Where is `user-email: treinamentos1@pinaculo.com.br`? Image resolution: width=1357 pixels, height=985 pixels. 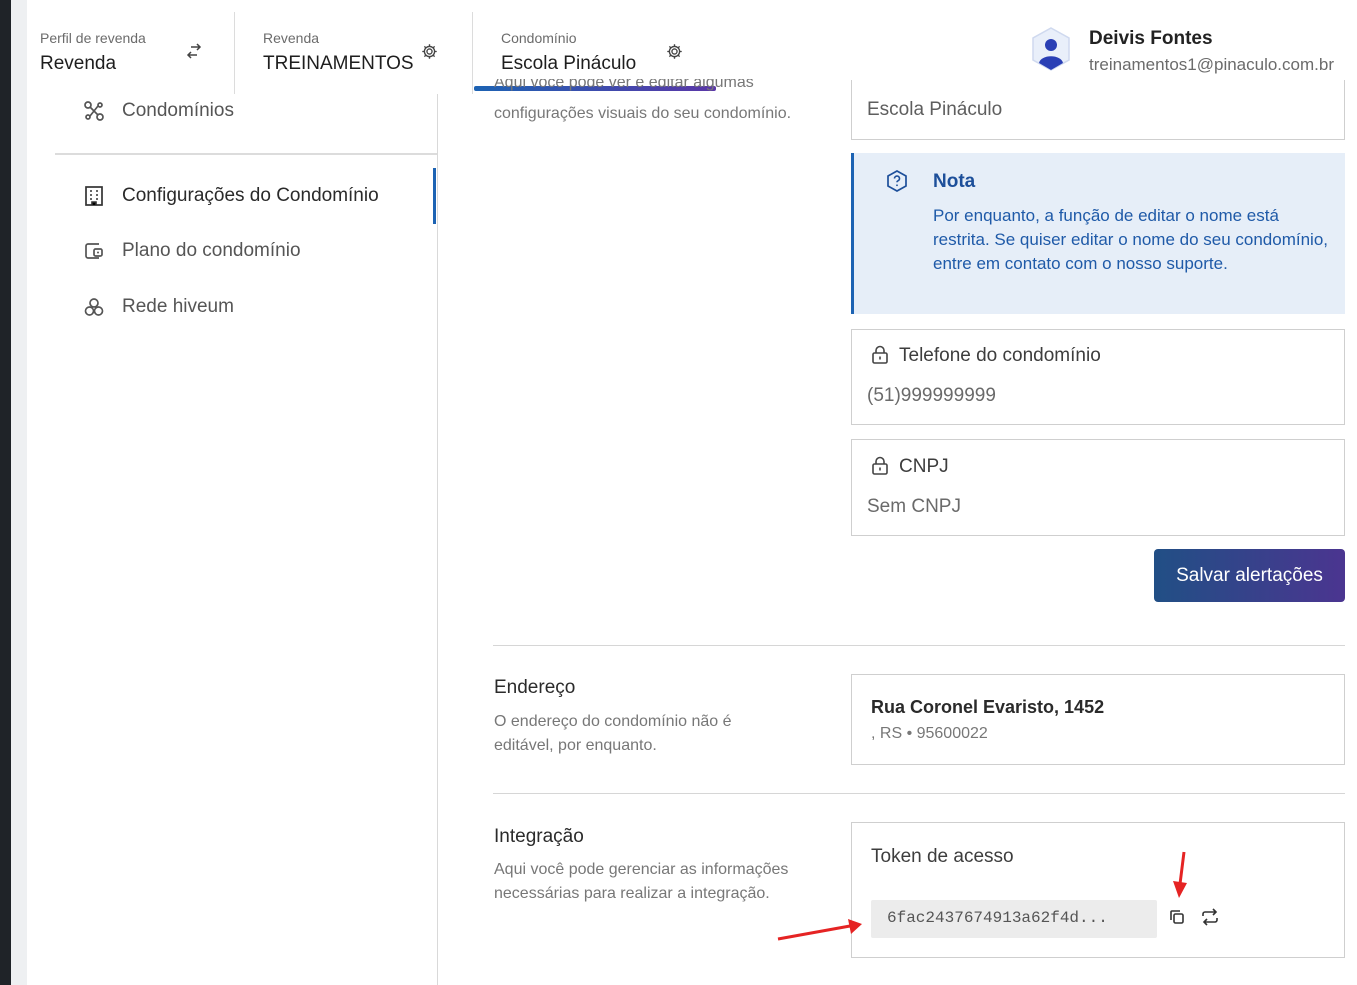
user-email: treinamentos1@pinaculo.com.br is located at coordinates (1211, 64).